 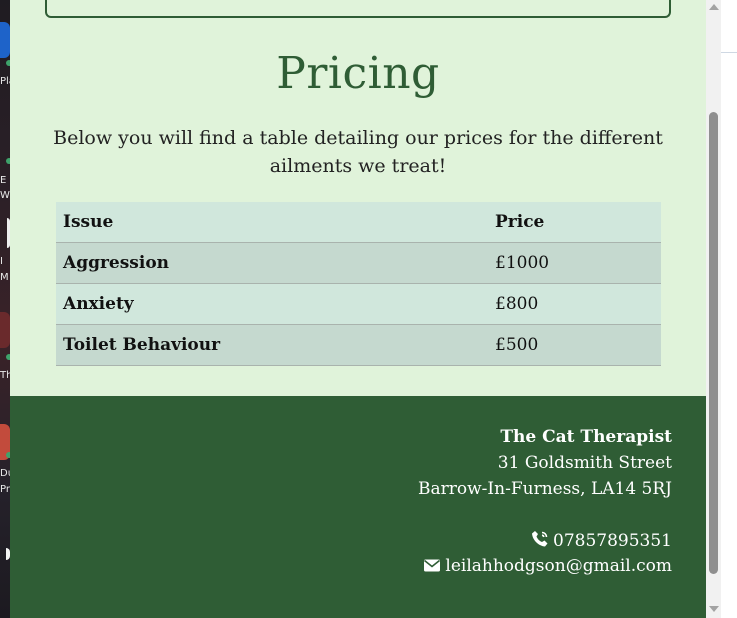 What do you see at coordinates (5, 489) in the screenshot?
I see `desktop-label: Pri` at bounding box center [5, 489].